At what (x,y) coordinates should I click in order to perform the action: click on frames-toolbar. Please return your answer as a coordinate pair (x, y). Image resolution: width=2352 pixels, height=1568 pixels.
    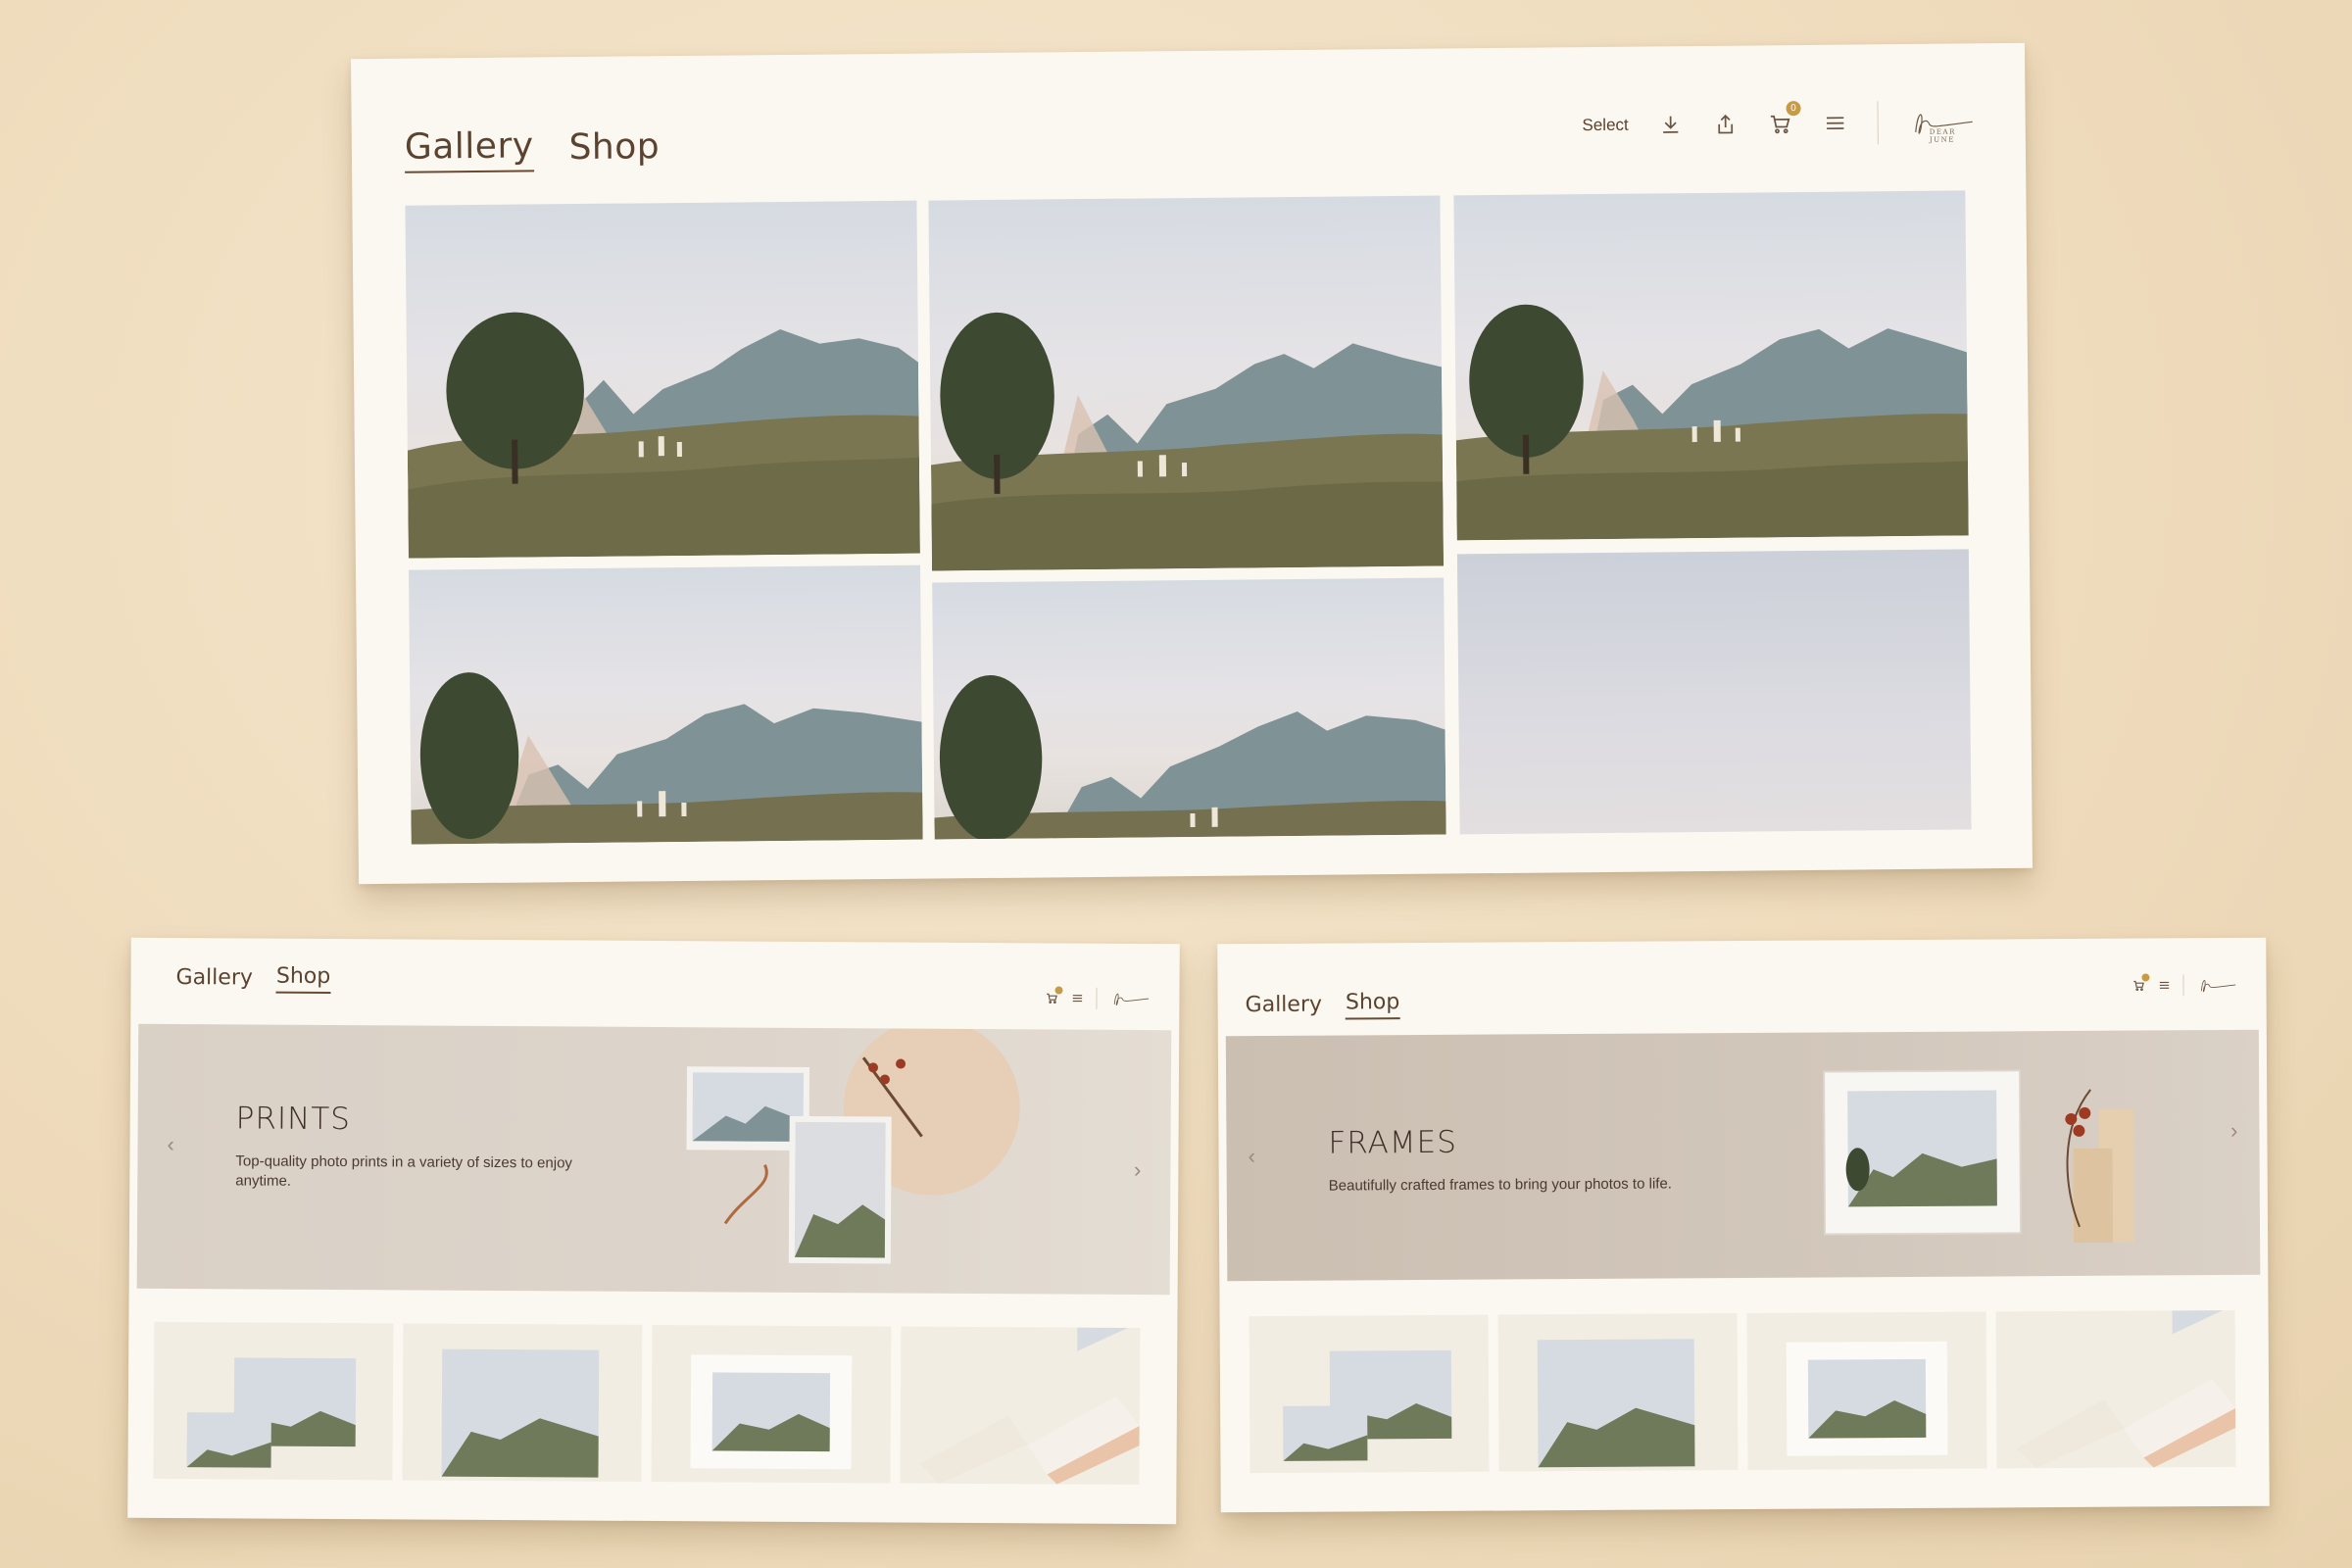
    Looking at the image, I should click on (2185, 985).